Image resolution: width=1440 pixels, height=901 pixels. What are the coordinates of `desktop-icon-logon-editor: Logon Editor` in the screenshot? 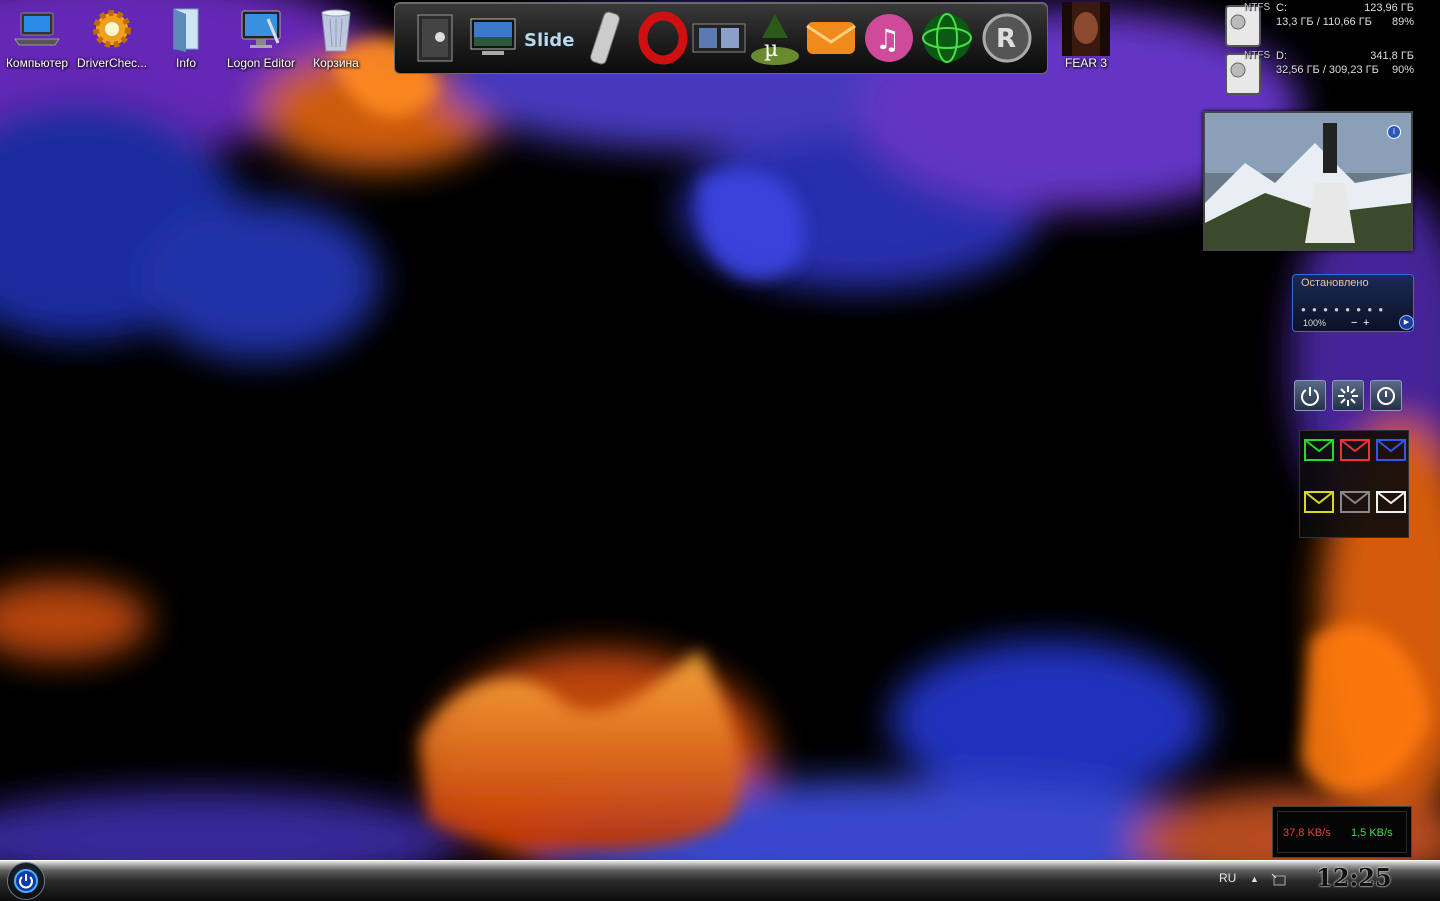 It's located at (261, 39).